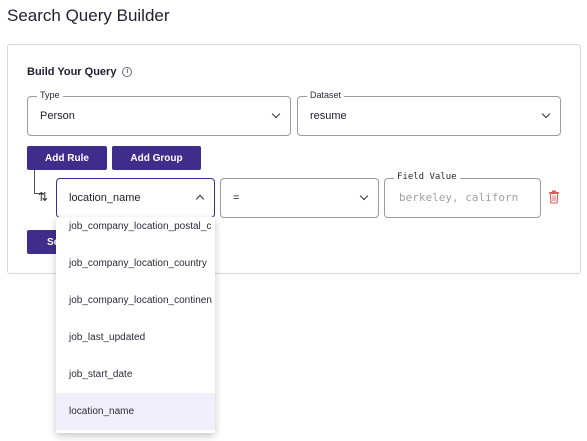 This screenshot has width=587, height=441. Describe the element at coordinates (72, 72) in the screenshot. I see `heading-label: Build Your Query` at that location.